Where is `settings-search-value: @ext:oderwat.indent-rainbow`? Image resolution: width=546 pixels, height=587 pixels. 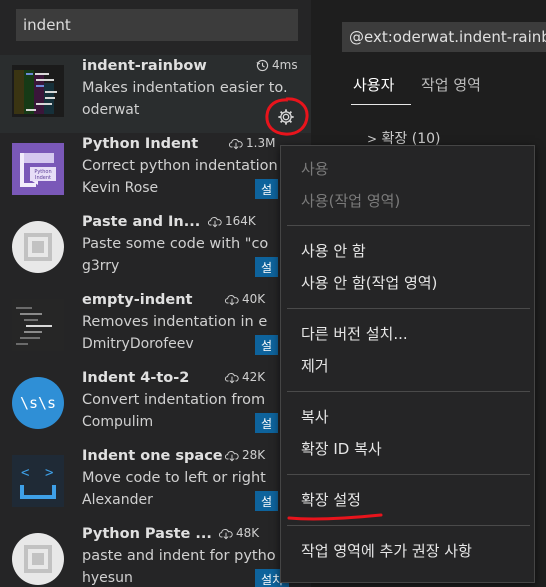 settings-search-value: @ext:oderwat.indent-rainbow is located at coordinates (447, 37).